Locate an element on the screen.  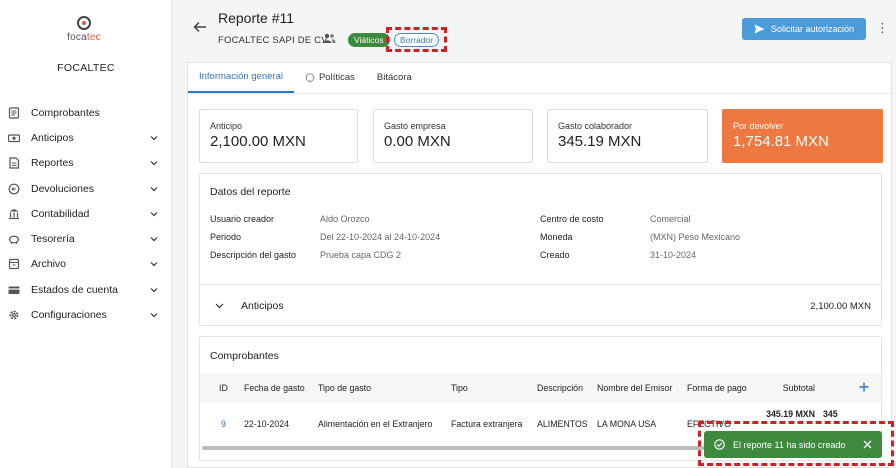
back-arrow-icon is located at coordinates (200, 28).